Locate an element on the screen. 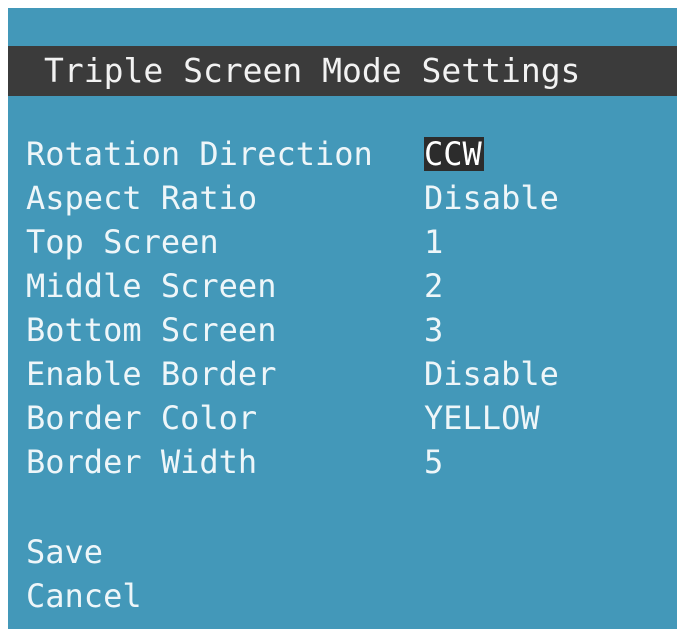  menu-title: Triple Screen Mode Settings is located at coordinates (312, 70).